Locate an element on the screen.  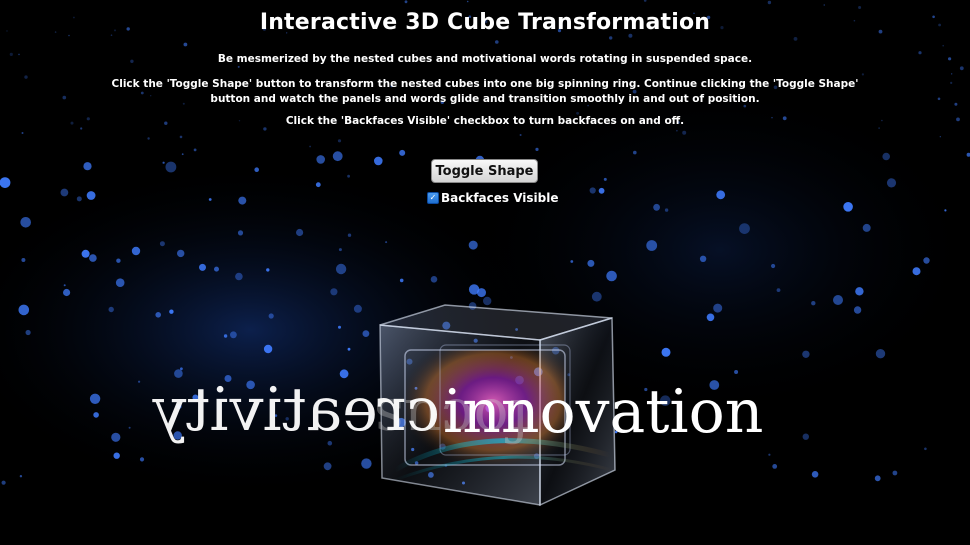
innovation-word: innovation is located at coordinates (603, 412).